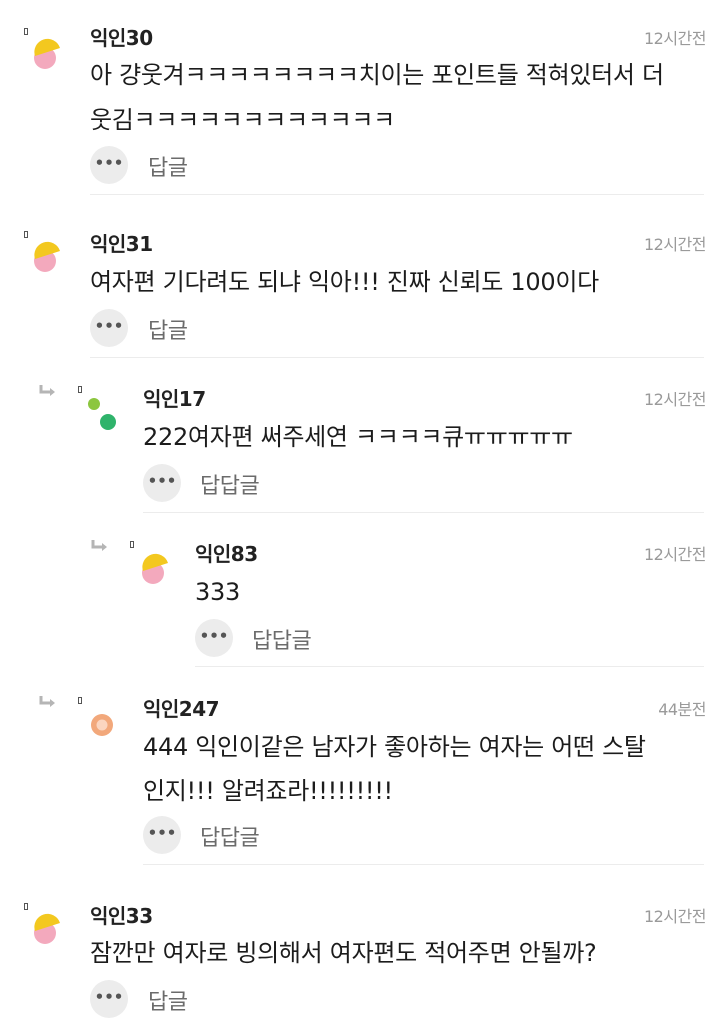 This screenshot has height=1028, width=720. What do you see at coordinates (103, 725) in the screenshot?
I see `orange-ring-avatar-icon` at bounding box center [103, 725].